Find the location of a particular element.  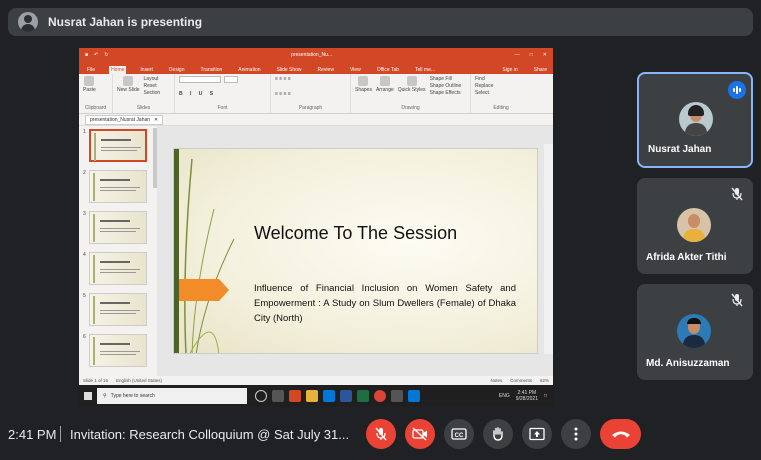

meeting-clock: 2:41 PM is located at coordinates (32, 434).